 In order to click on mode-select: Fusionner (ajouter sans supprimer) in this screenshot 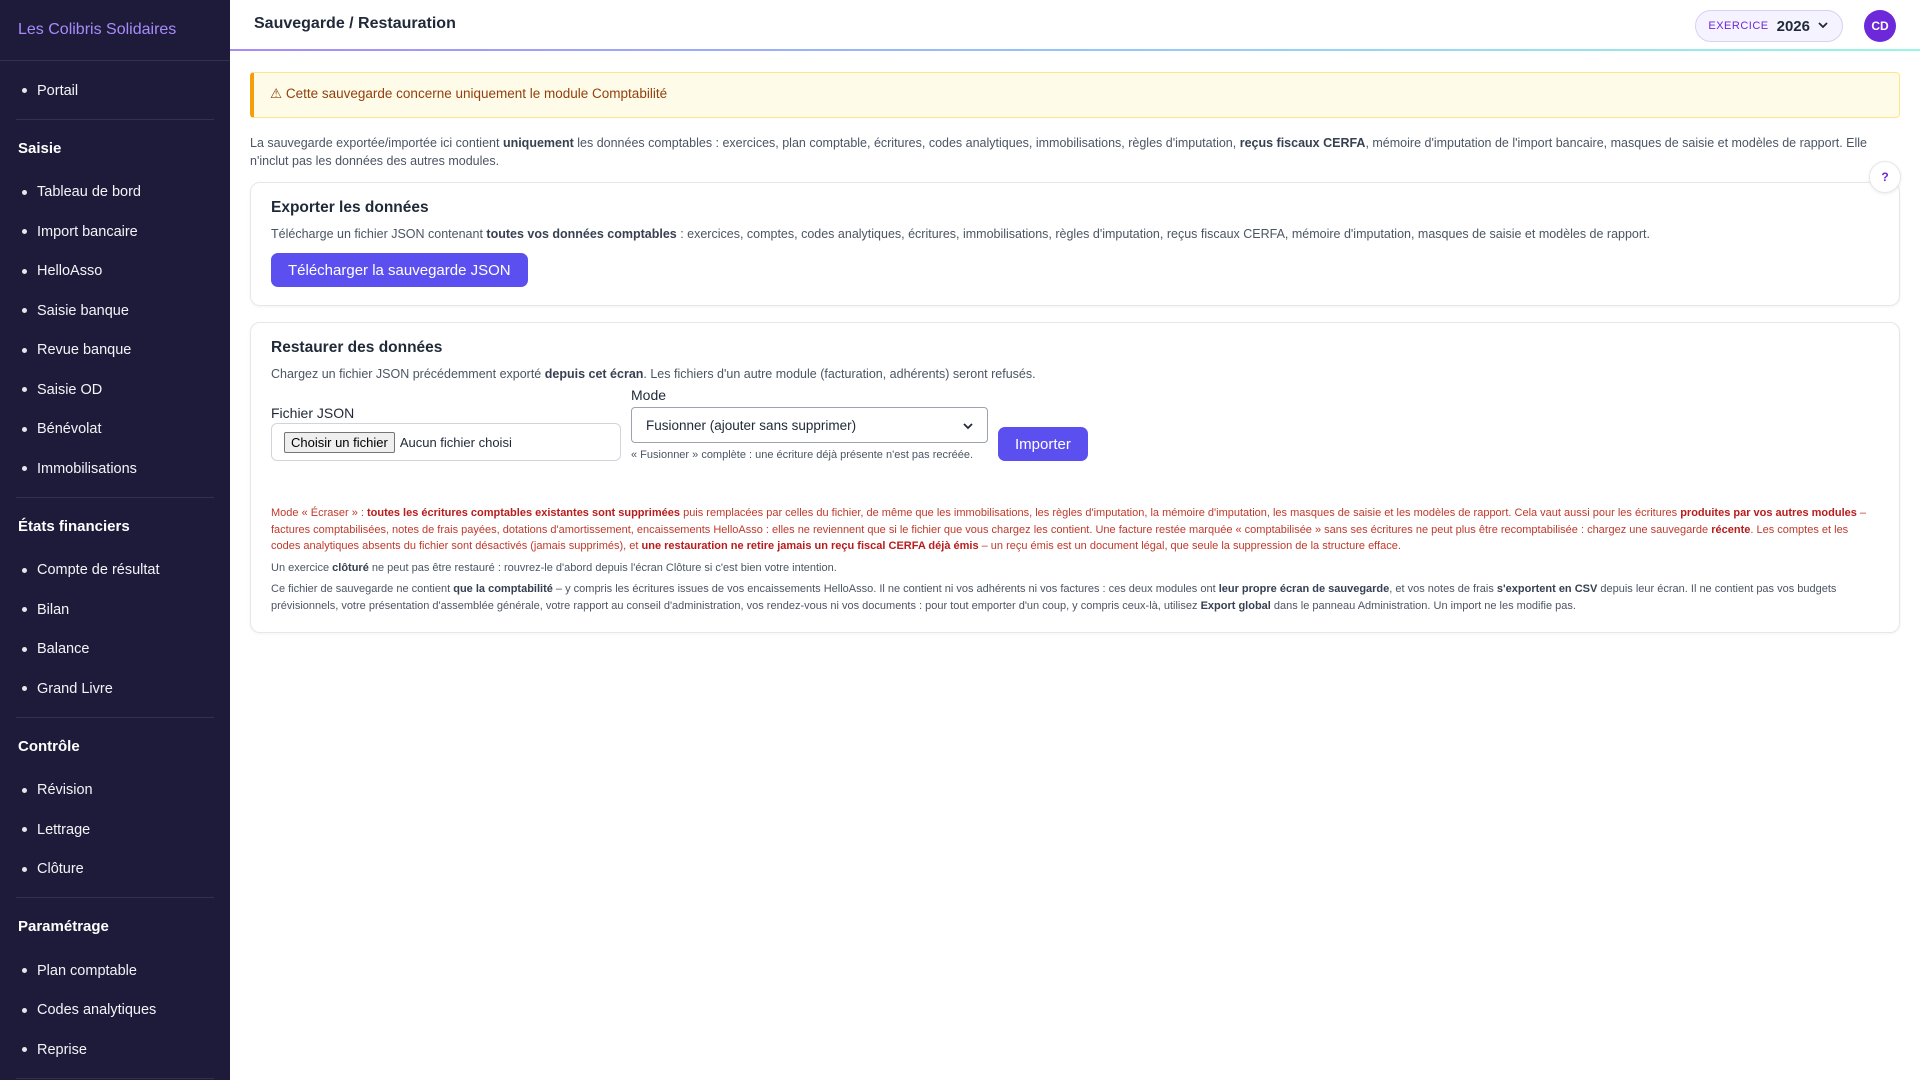, I will do `click(809, 425)`.